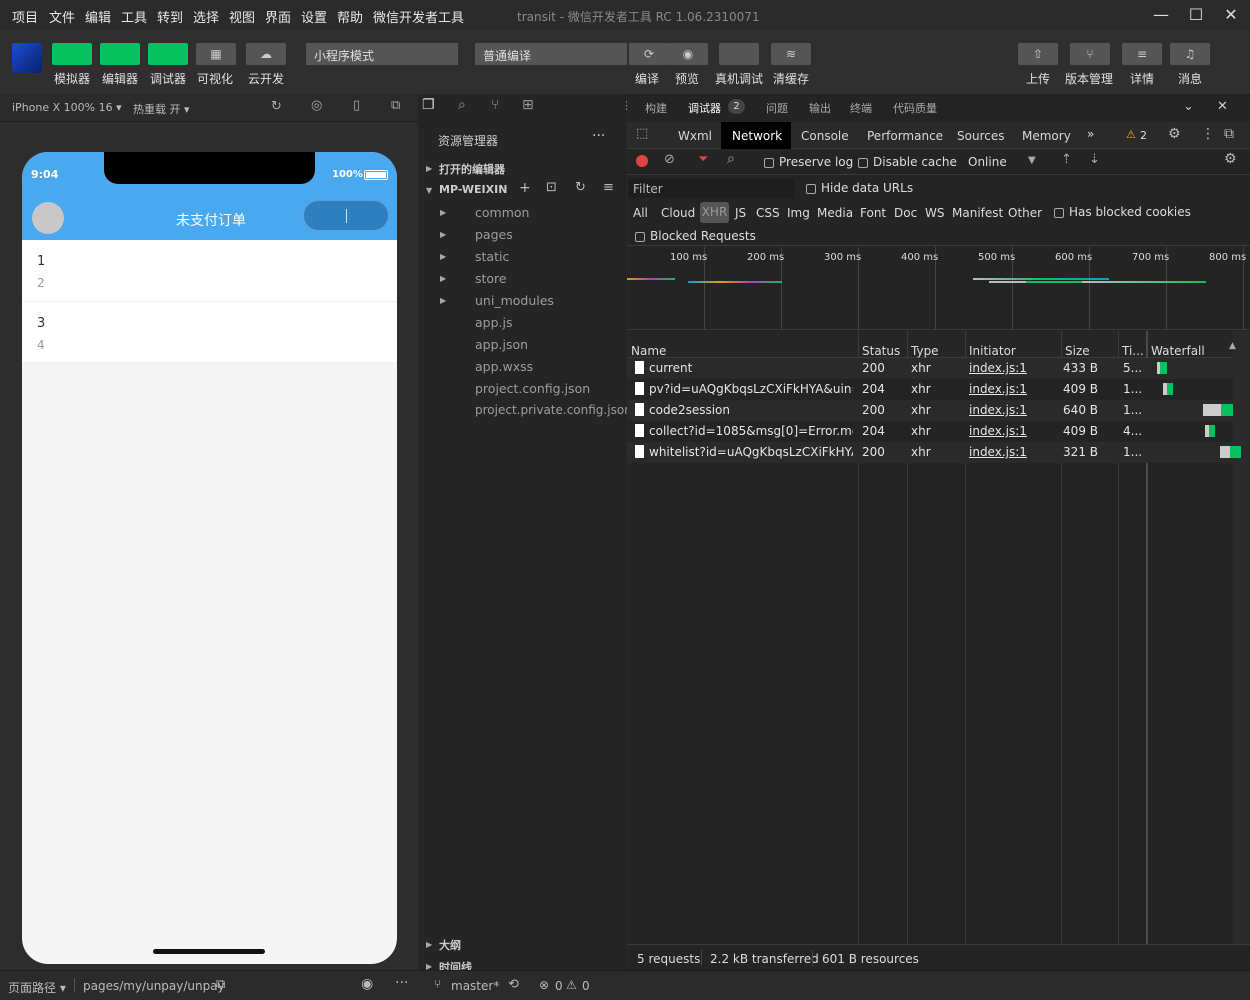  What do you see at coordinates (450, 945) in the screenshot?
I see `outline-section: 大纲` at bounding box center [450, 945].